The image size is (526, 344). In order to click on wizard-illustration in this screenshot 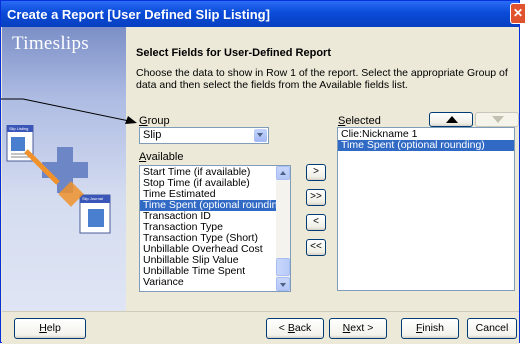, I will do `click(58, 179)`.